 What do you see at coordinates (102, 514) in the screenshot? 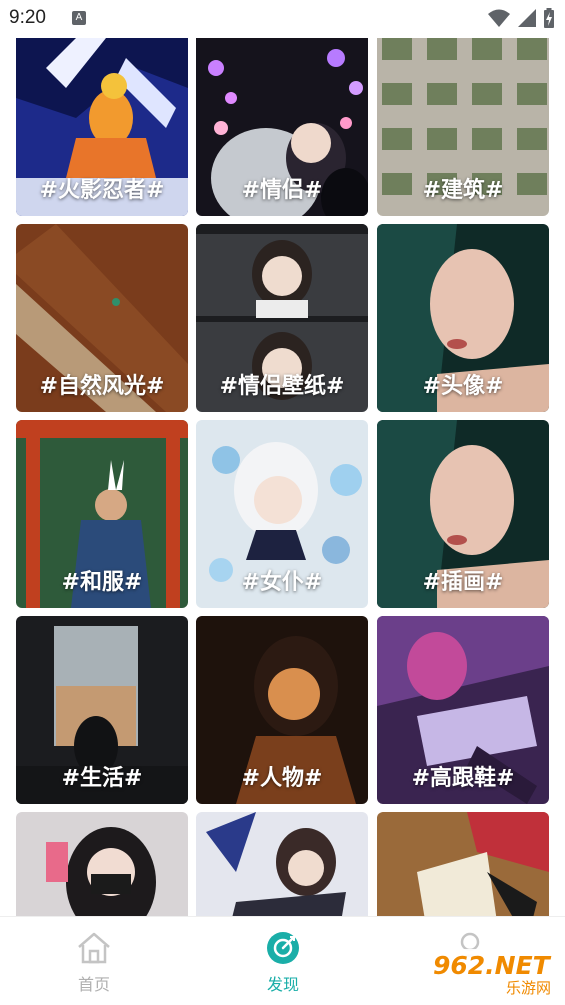
I see `tag-card-kimono: #和服#` at bounding box center [102, 514].